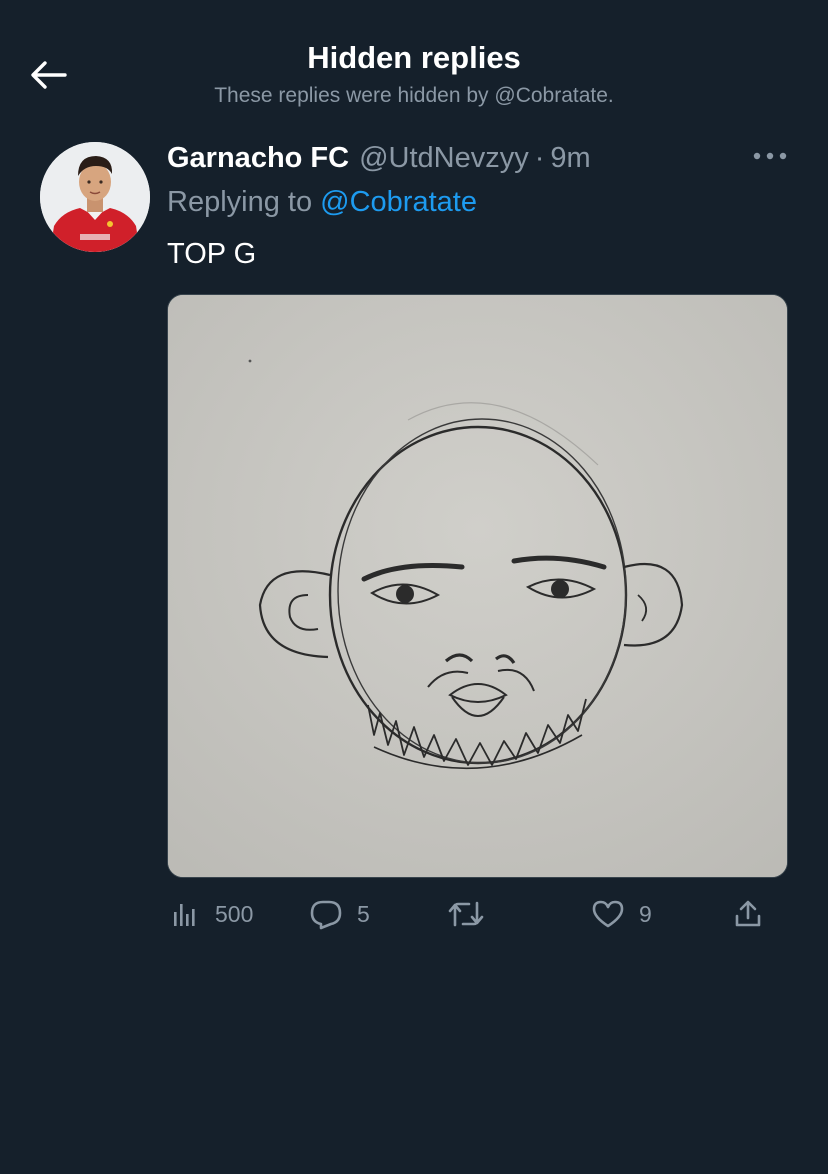  What do you see at coordinates (326, 915) in the screenshot?
I see `reply-icon` at bounding box center [326, 915].